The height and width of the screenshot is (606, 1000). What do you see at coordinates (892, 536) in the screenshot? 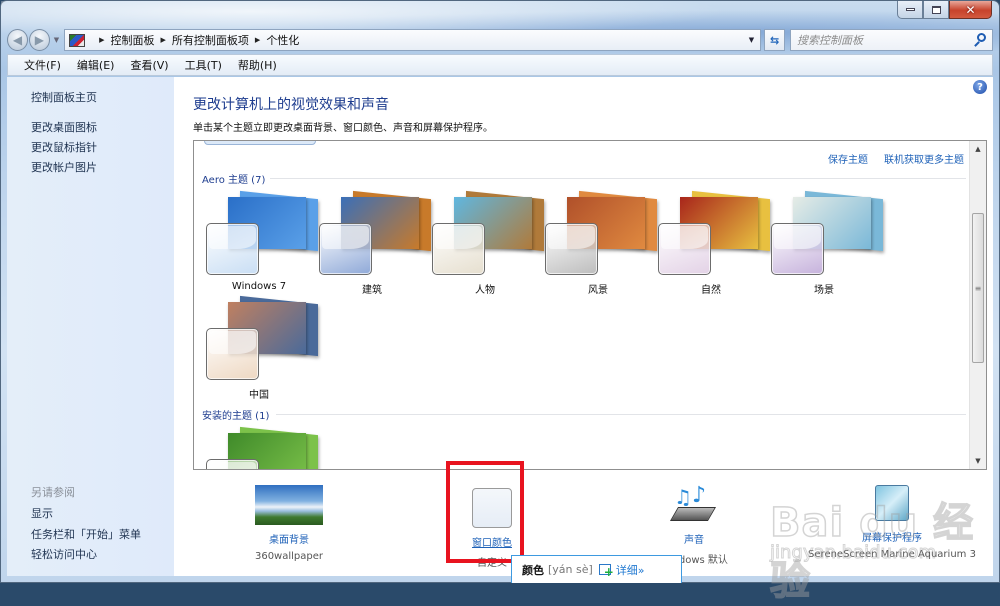
I see `screen-saver-link: 屏幕保护程序` at bounding box center [892, 536].